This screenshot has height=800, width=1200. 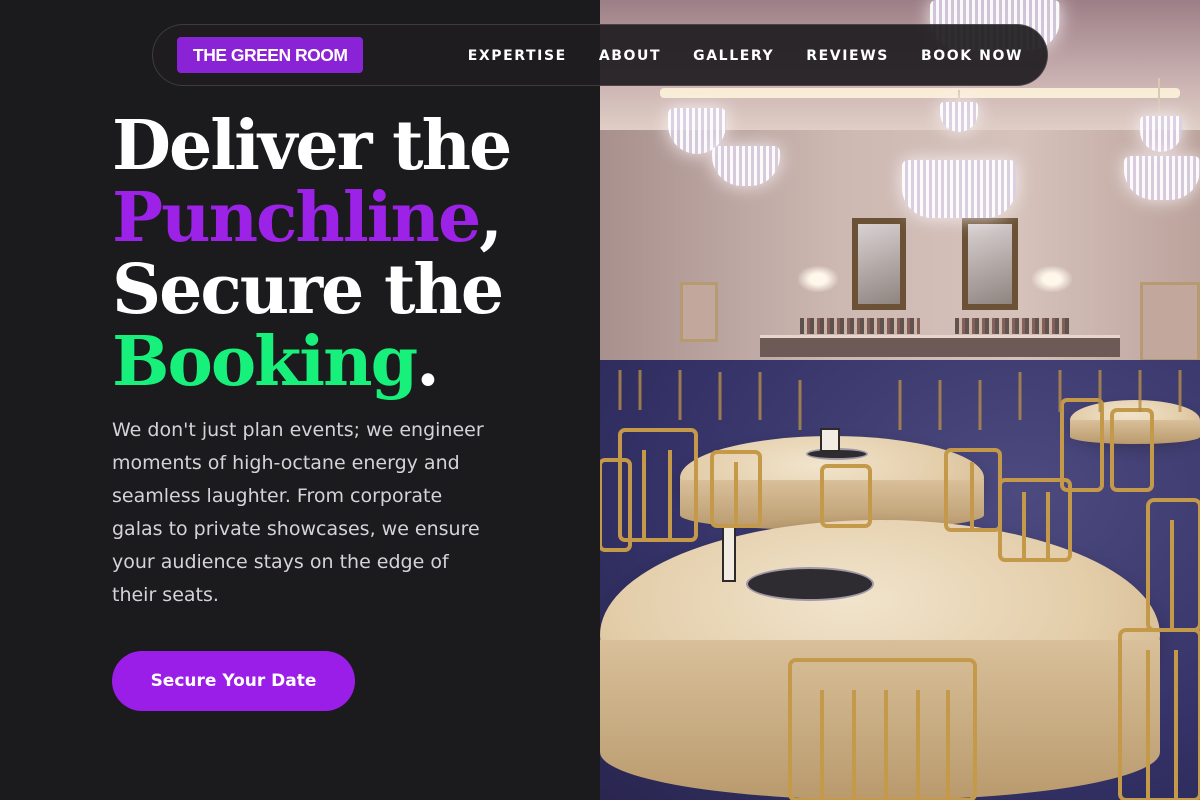 I want to click on headline-comma: ,, so click(x=491, y=218).